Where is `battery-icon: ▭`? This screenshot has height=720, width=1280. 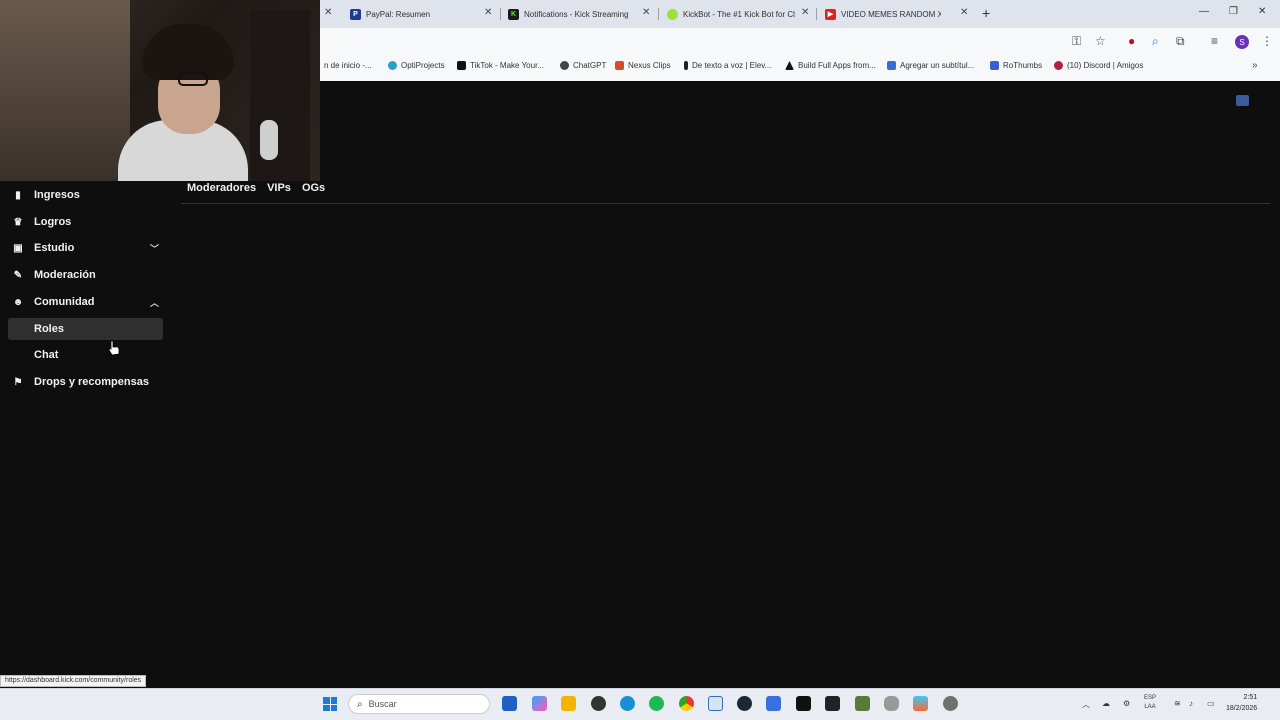 battery-icon: ▭ is located at coordinates (1211, 703).